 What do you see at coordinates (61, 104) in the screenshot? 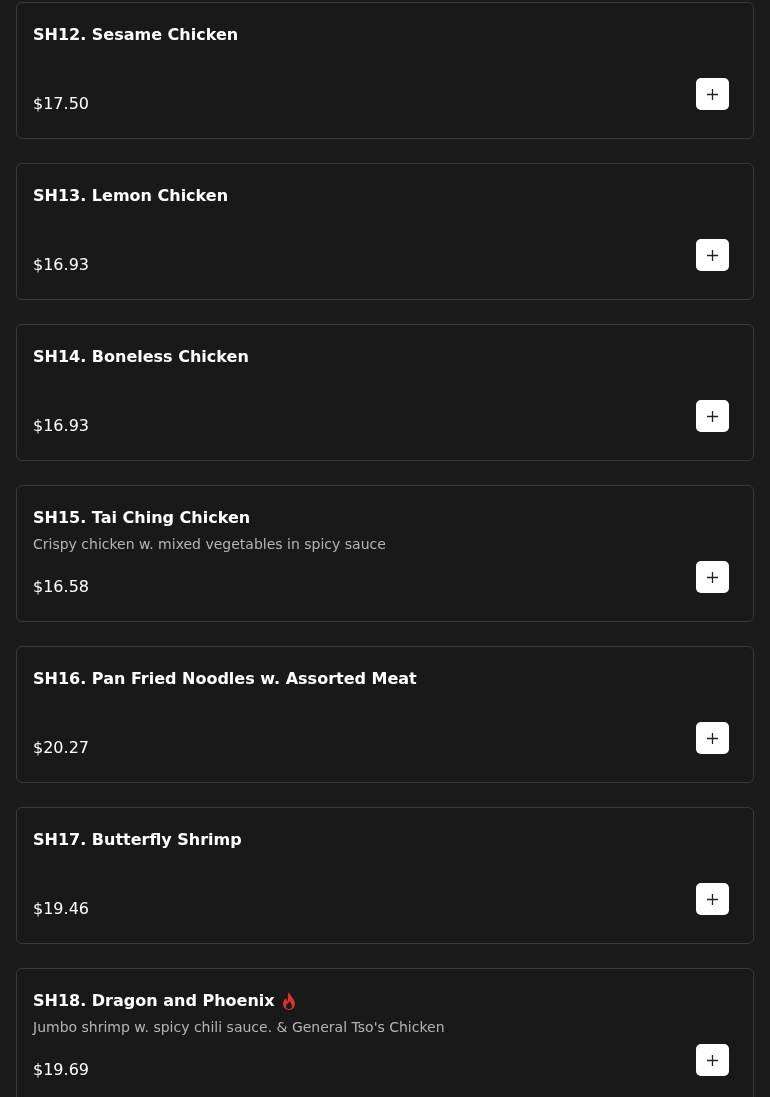
I see `item-price: $17.50` at bounding box center [61, 104].